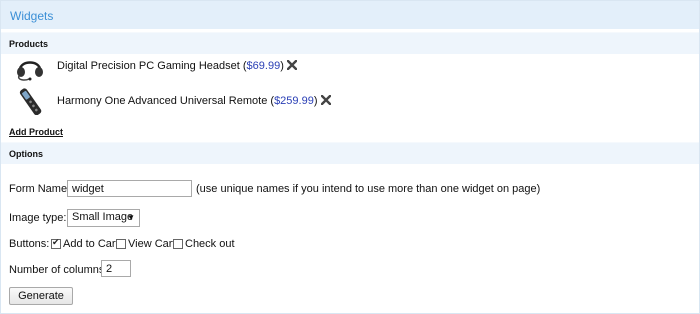  I want to click on headset-icon, so click(30, 71).